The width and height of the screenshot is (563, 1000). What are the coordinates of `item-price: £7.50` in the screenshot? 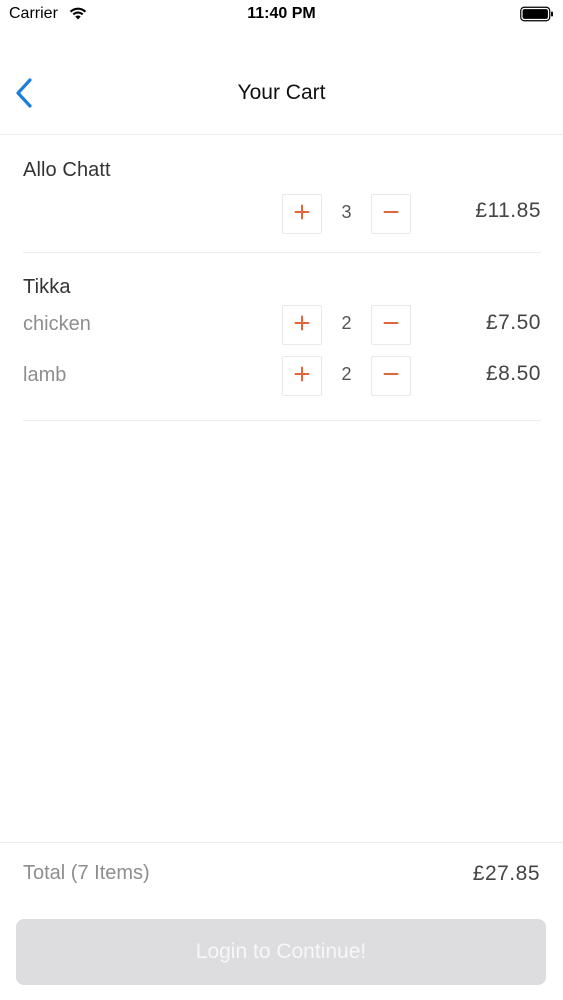 It's located at (513, 322).